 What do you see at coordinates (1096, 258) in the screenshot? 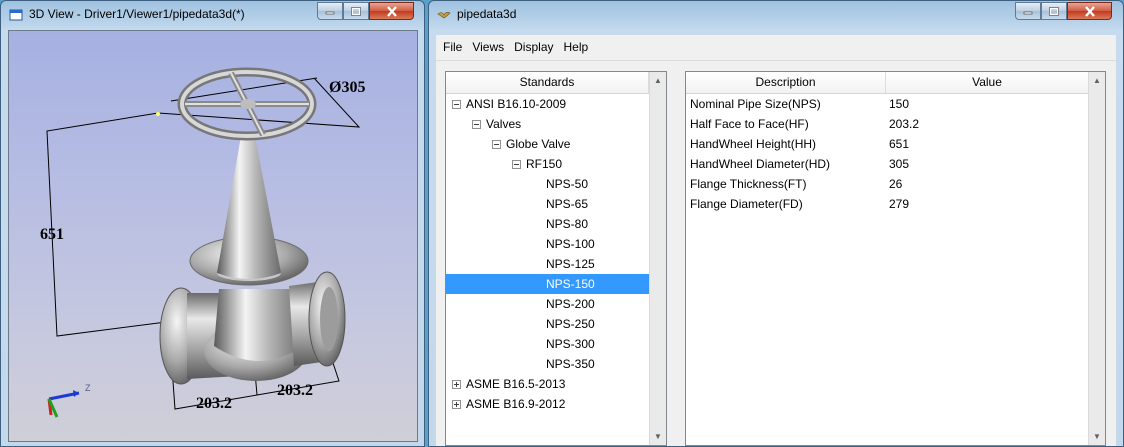
I see `table-scrollbar: ▲ ▼` at bounding box center [1096, 258].